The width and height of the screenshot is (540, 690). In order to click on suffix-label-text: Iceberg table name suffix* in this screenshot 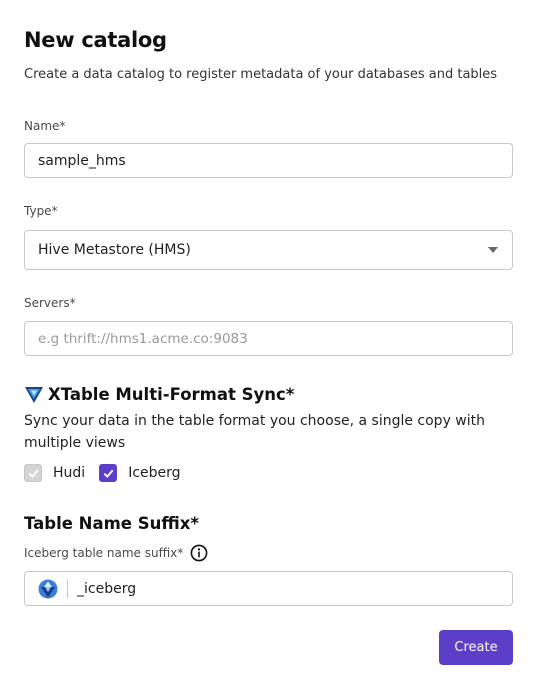, I will do `click(104, 553)`.